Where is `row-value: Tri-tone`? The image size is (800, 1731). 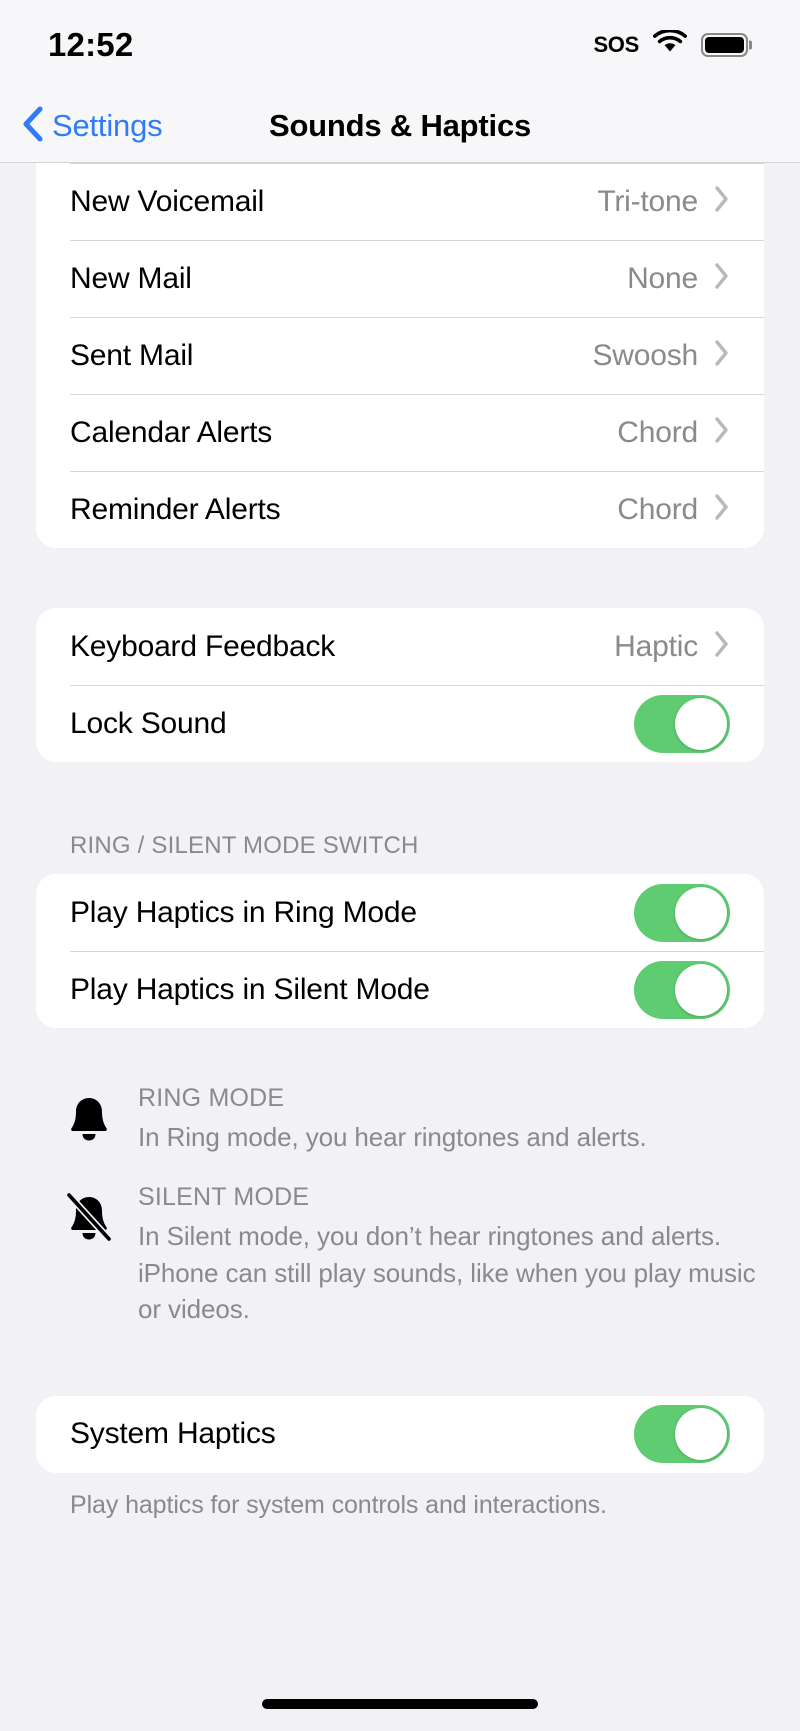 row-value: Tri-tone is located at coordinates (647, 201).